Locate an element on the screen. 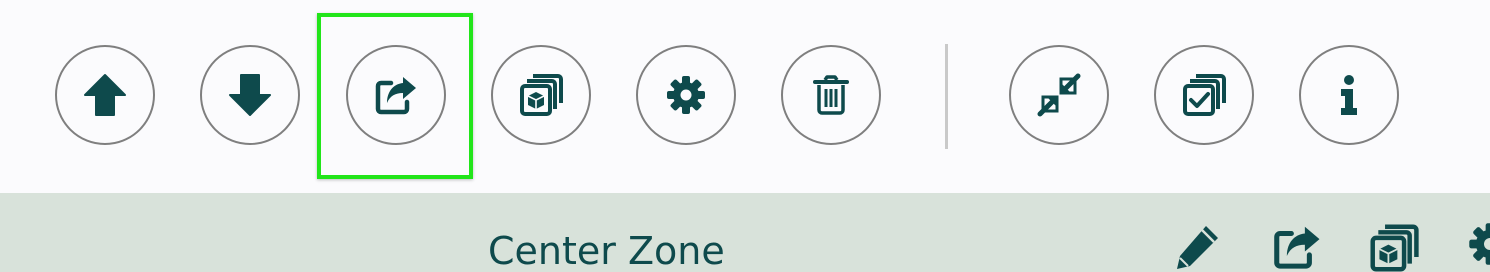  duplicate-button is located at coordinates (541, 95).